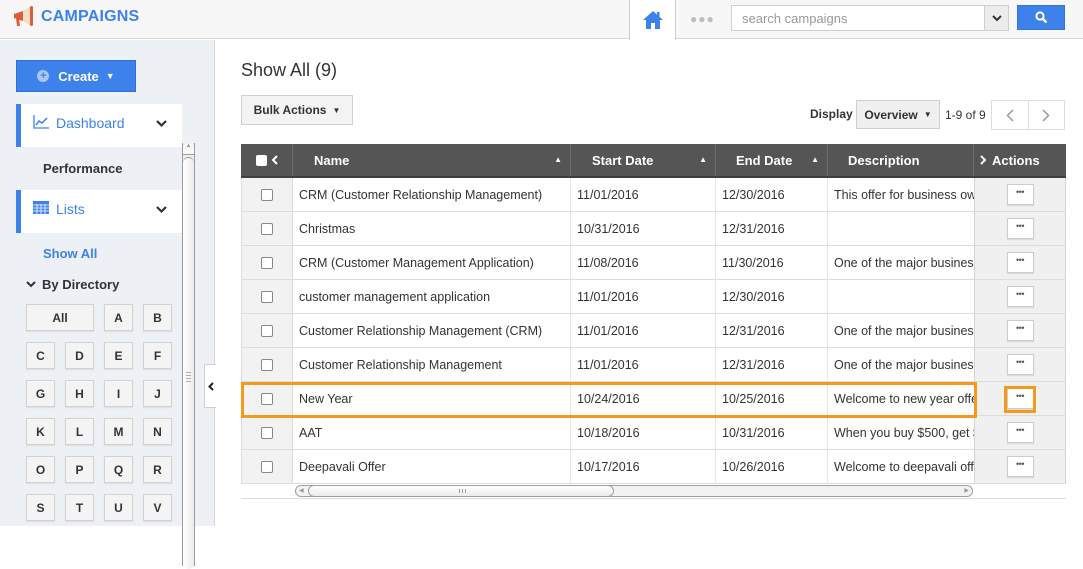 This screenshot has width=1083, height=569. What do you see at coordinates (772, 160) in the screenshot?
I see `column-header-end-date: End Date ▲` at bounding box center [772, 160].